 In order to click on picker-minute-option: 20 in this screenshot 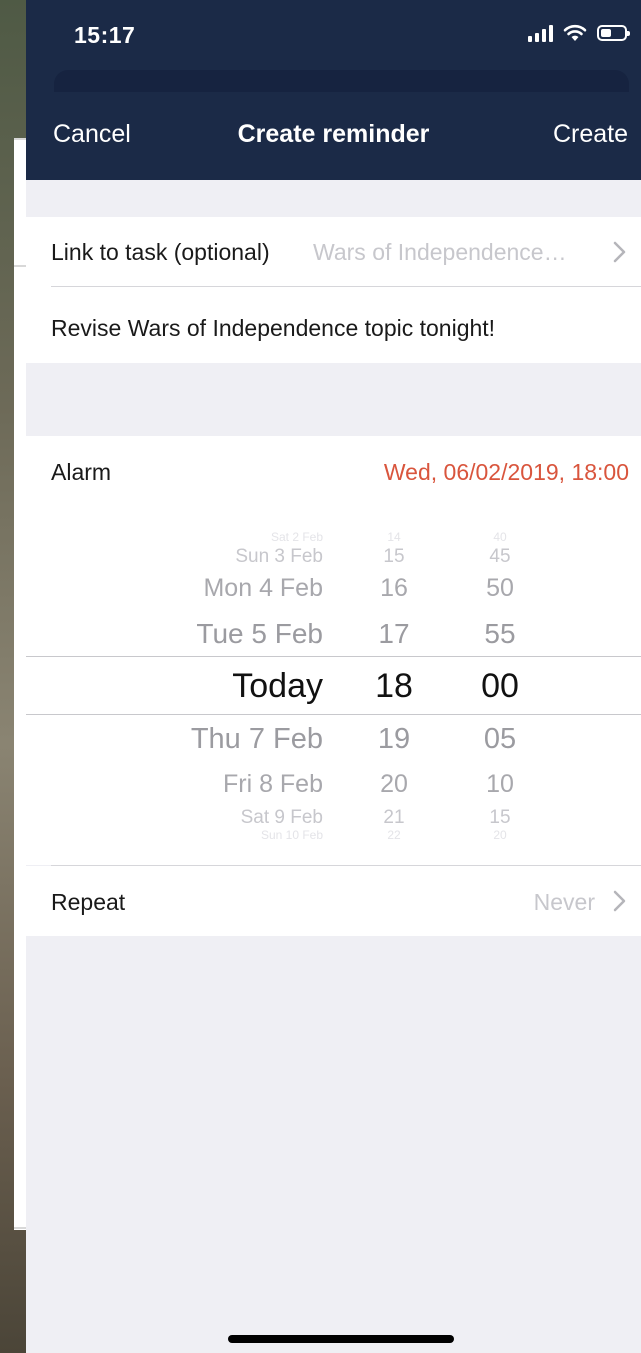, I will do `click(500, 835)`.